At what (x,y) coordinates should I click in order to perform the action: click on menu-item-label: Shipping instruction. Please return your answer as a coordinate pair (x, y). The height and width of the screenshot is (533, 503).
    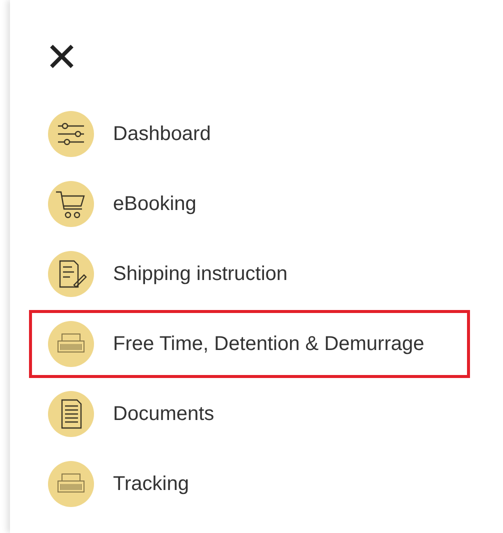
    Looking at the image, I should click on (200, 274).